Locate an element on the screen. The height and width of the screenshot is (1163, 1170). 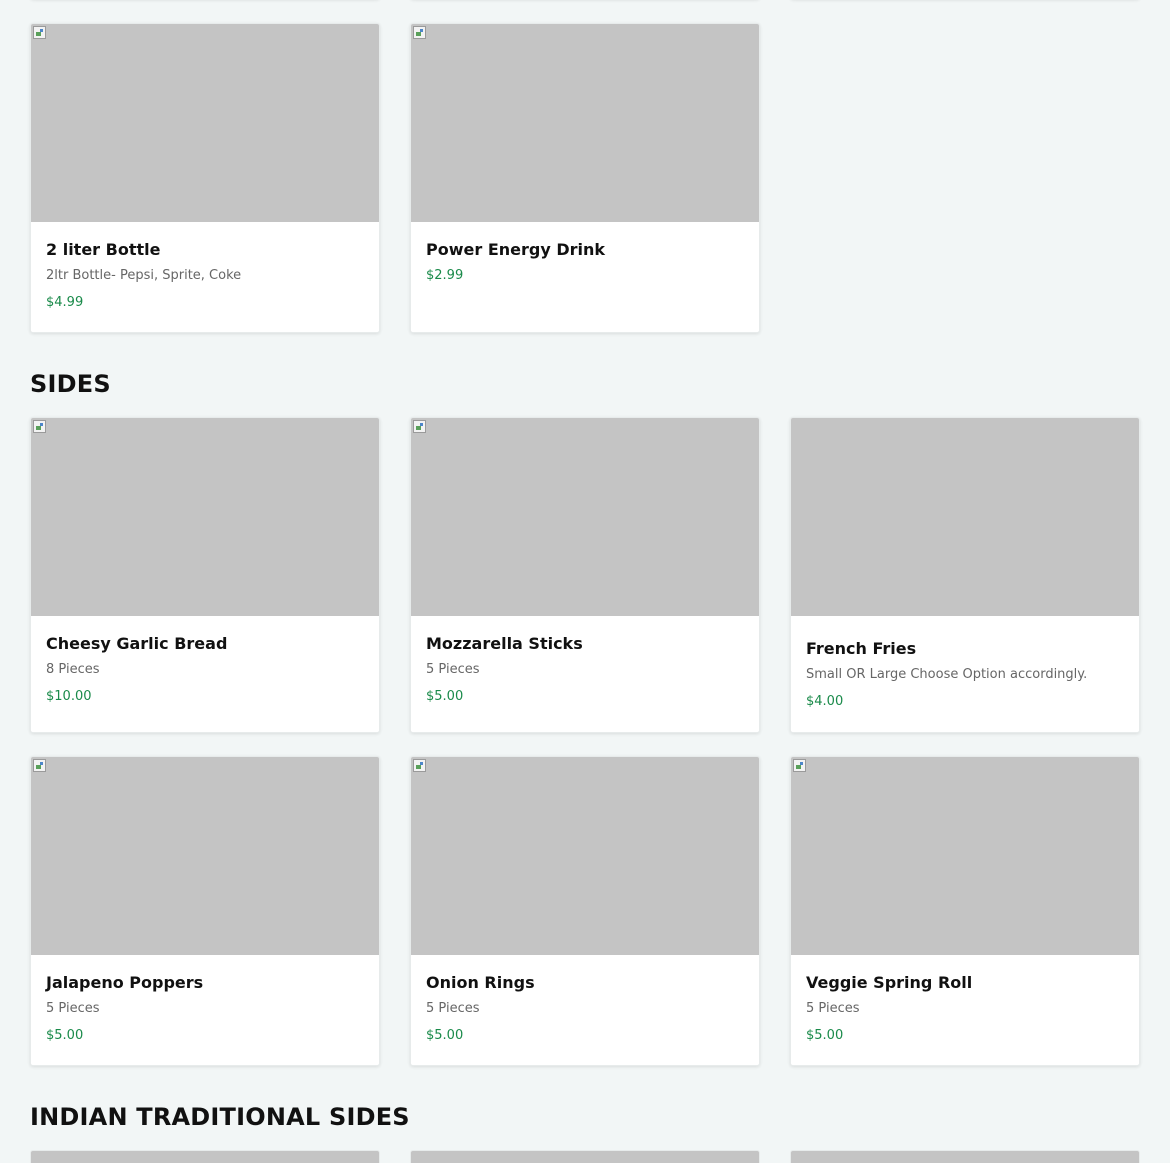
menu-item-title: 2 liter Bottle is located at coordinates (103, 249).